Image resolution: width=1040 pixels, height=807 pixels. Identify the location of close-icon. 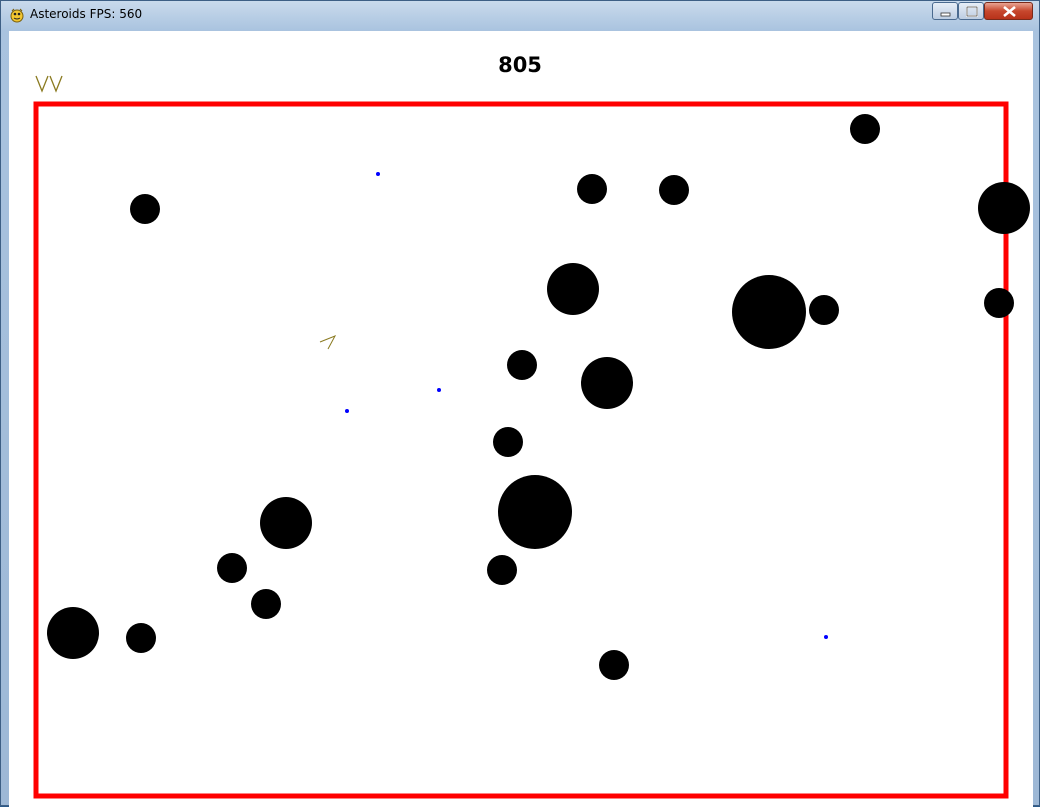
(1009, 11).